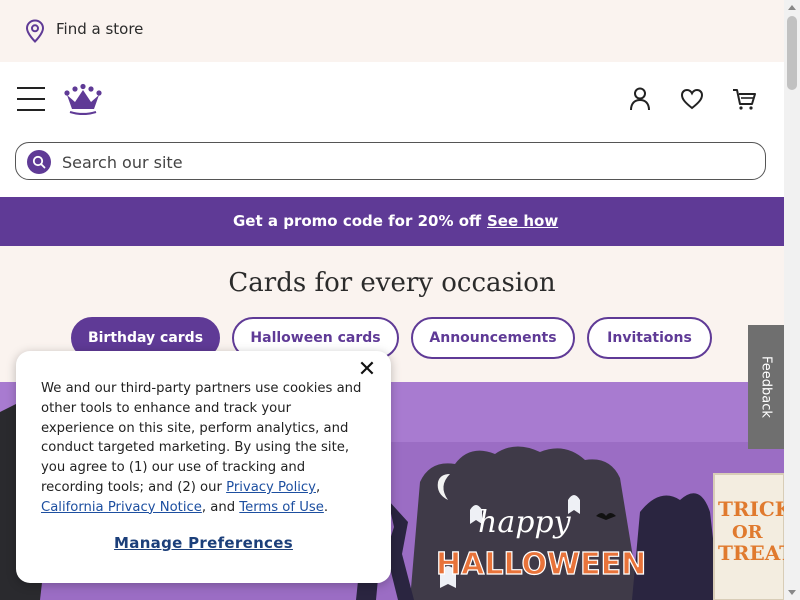  I want to click on announcements-pill: Announcements, so click(493, 338).